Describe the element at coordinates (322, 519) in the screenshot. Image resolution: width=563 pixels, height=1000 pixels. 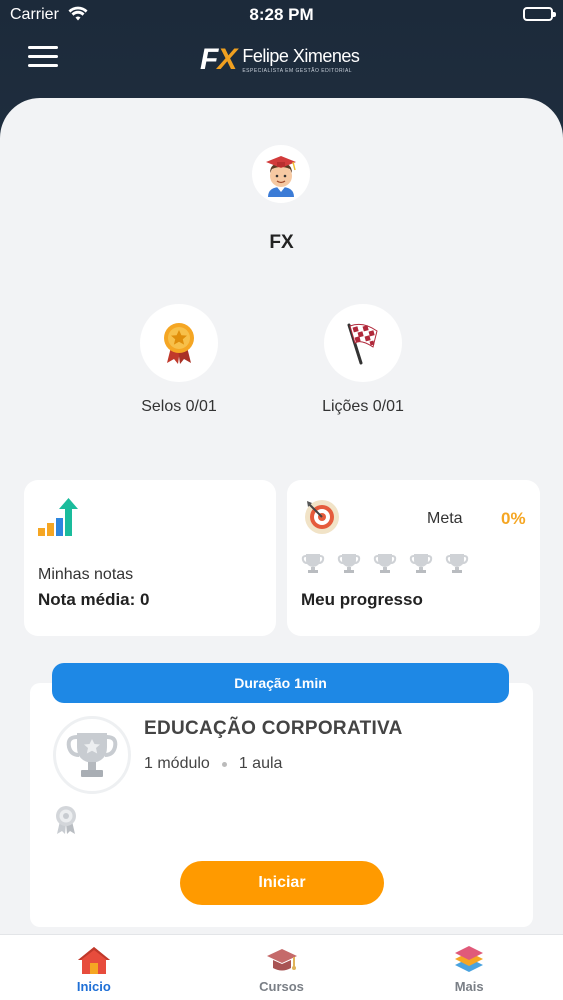
I see `target-icon` at that location.